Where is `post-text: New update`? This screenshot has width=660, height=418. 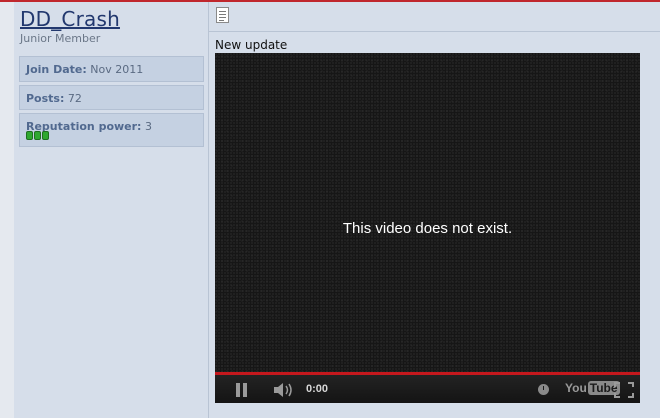 post-text: New update is located at coordinates (251, 45).